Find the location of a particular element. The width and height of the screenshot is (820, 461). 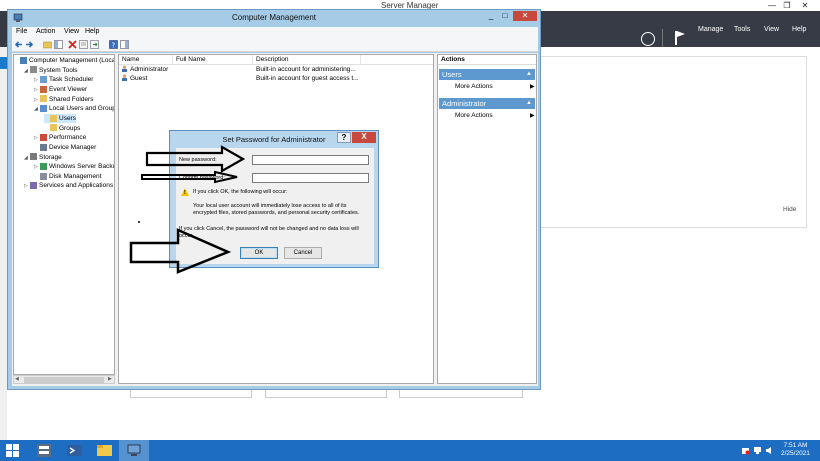

column-header-full-name: Full Name is located at coordinates (213, 59).